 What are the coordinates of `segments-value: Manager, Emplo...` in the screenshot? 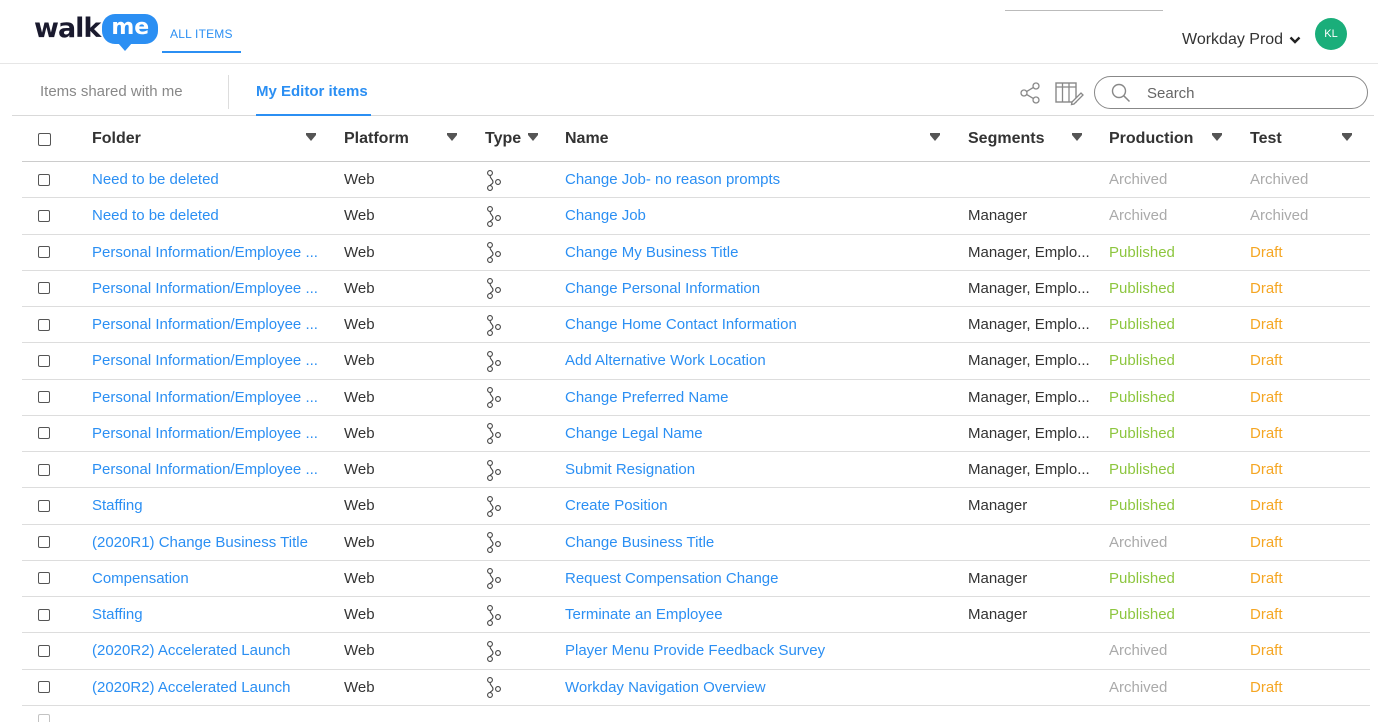 It's located at (1029, 252).